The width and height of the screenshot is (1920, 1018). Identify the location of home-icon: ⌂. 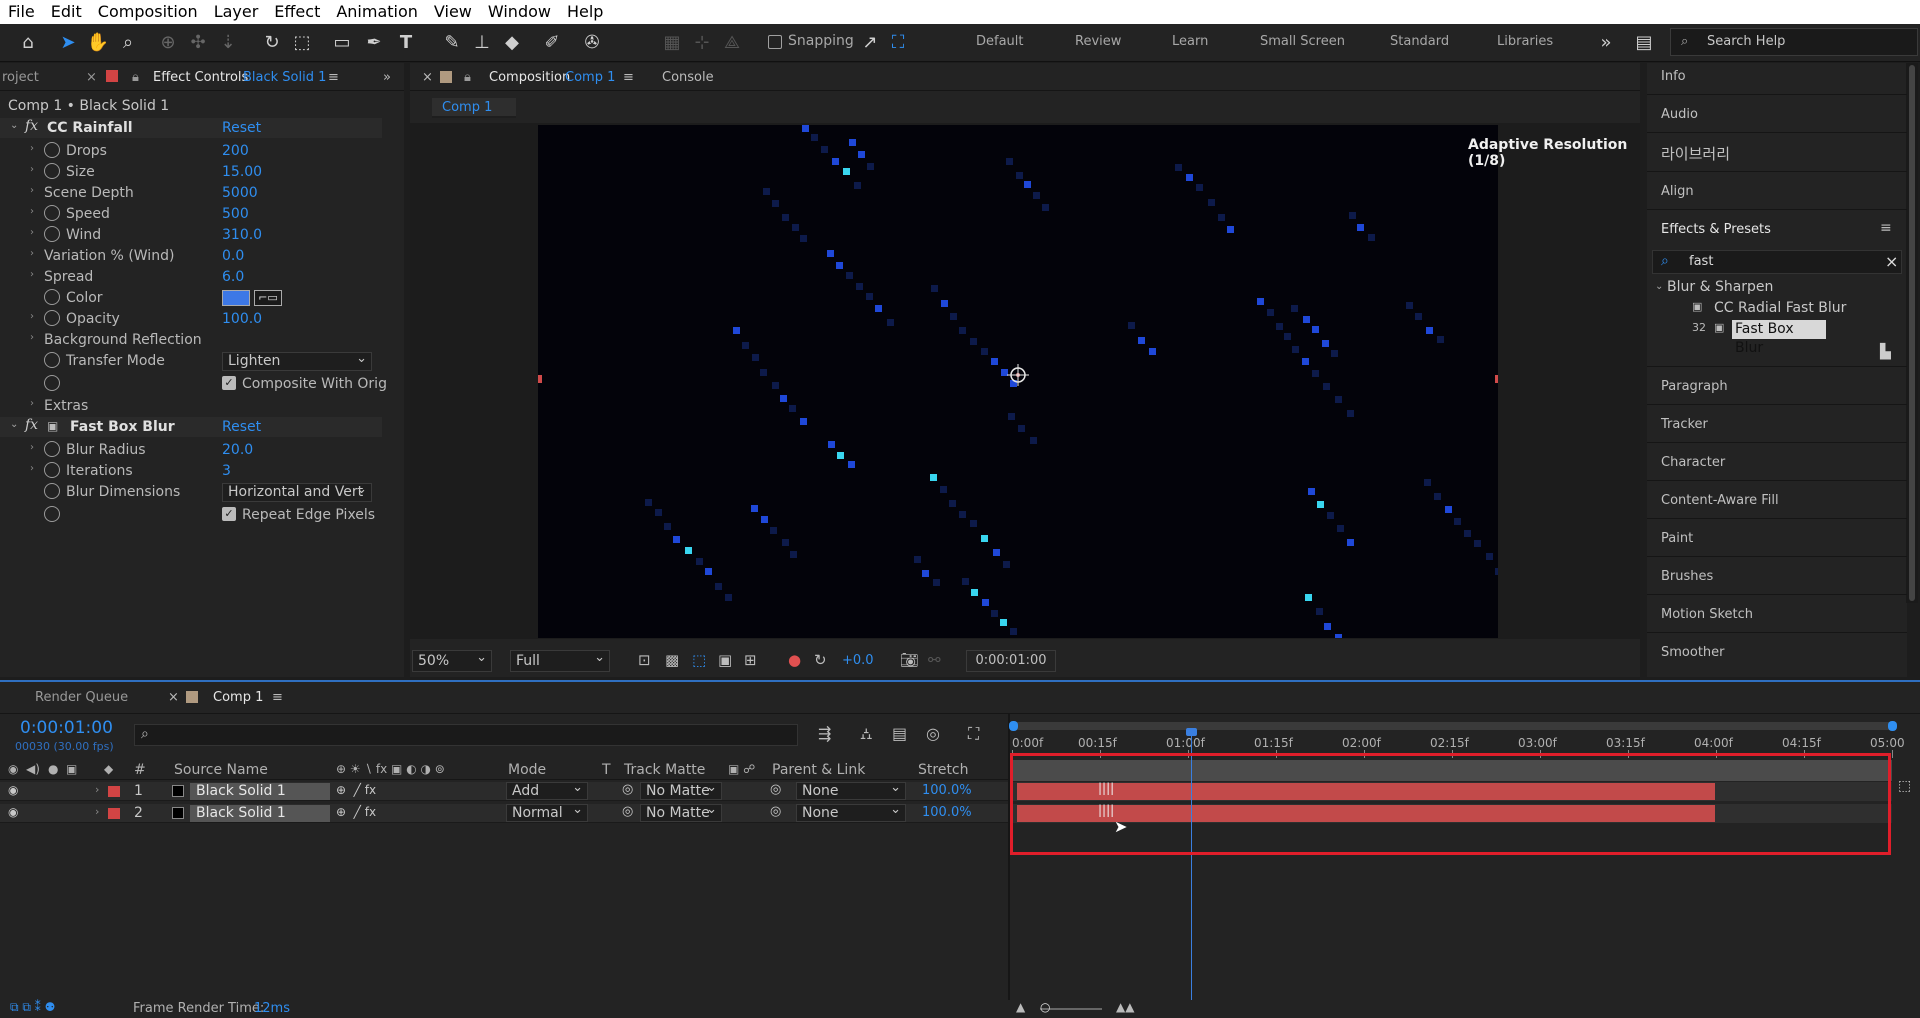
(28, 43).